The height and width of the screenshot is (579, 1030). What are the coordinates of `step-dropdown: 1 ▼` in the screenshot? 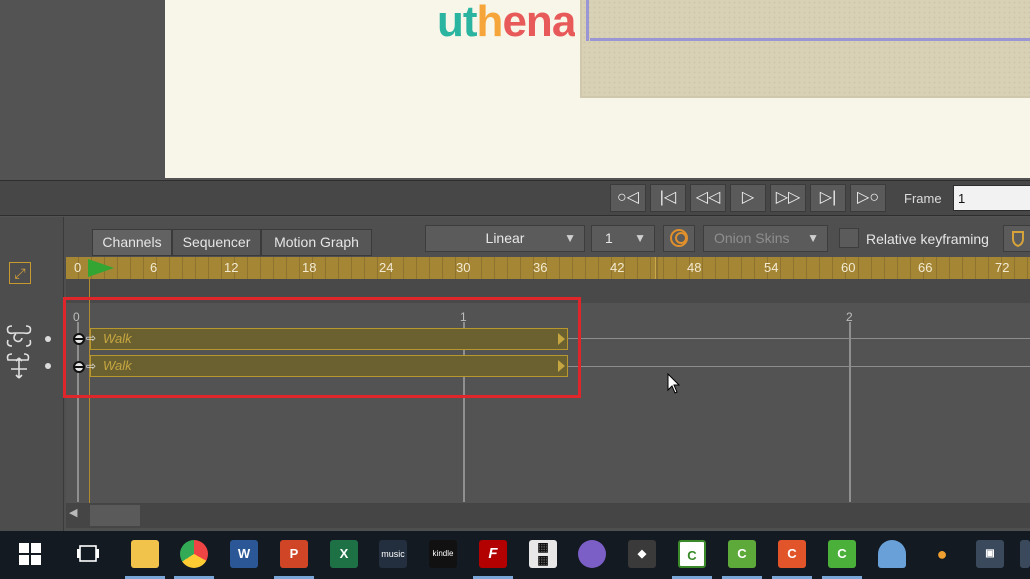 It's located at (623, 238).